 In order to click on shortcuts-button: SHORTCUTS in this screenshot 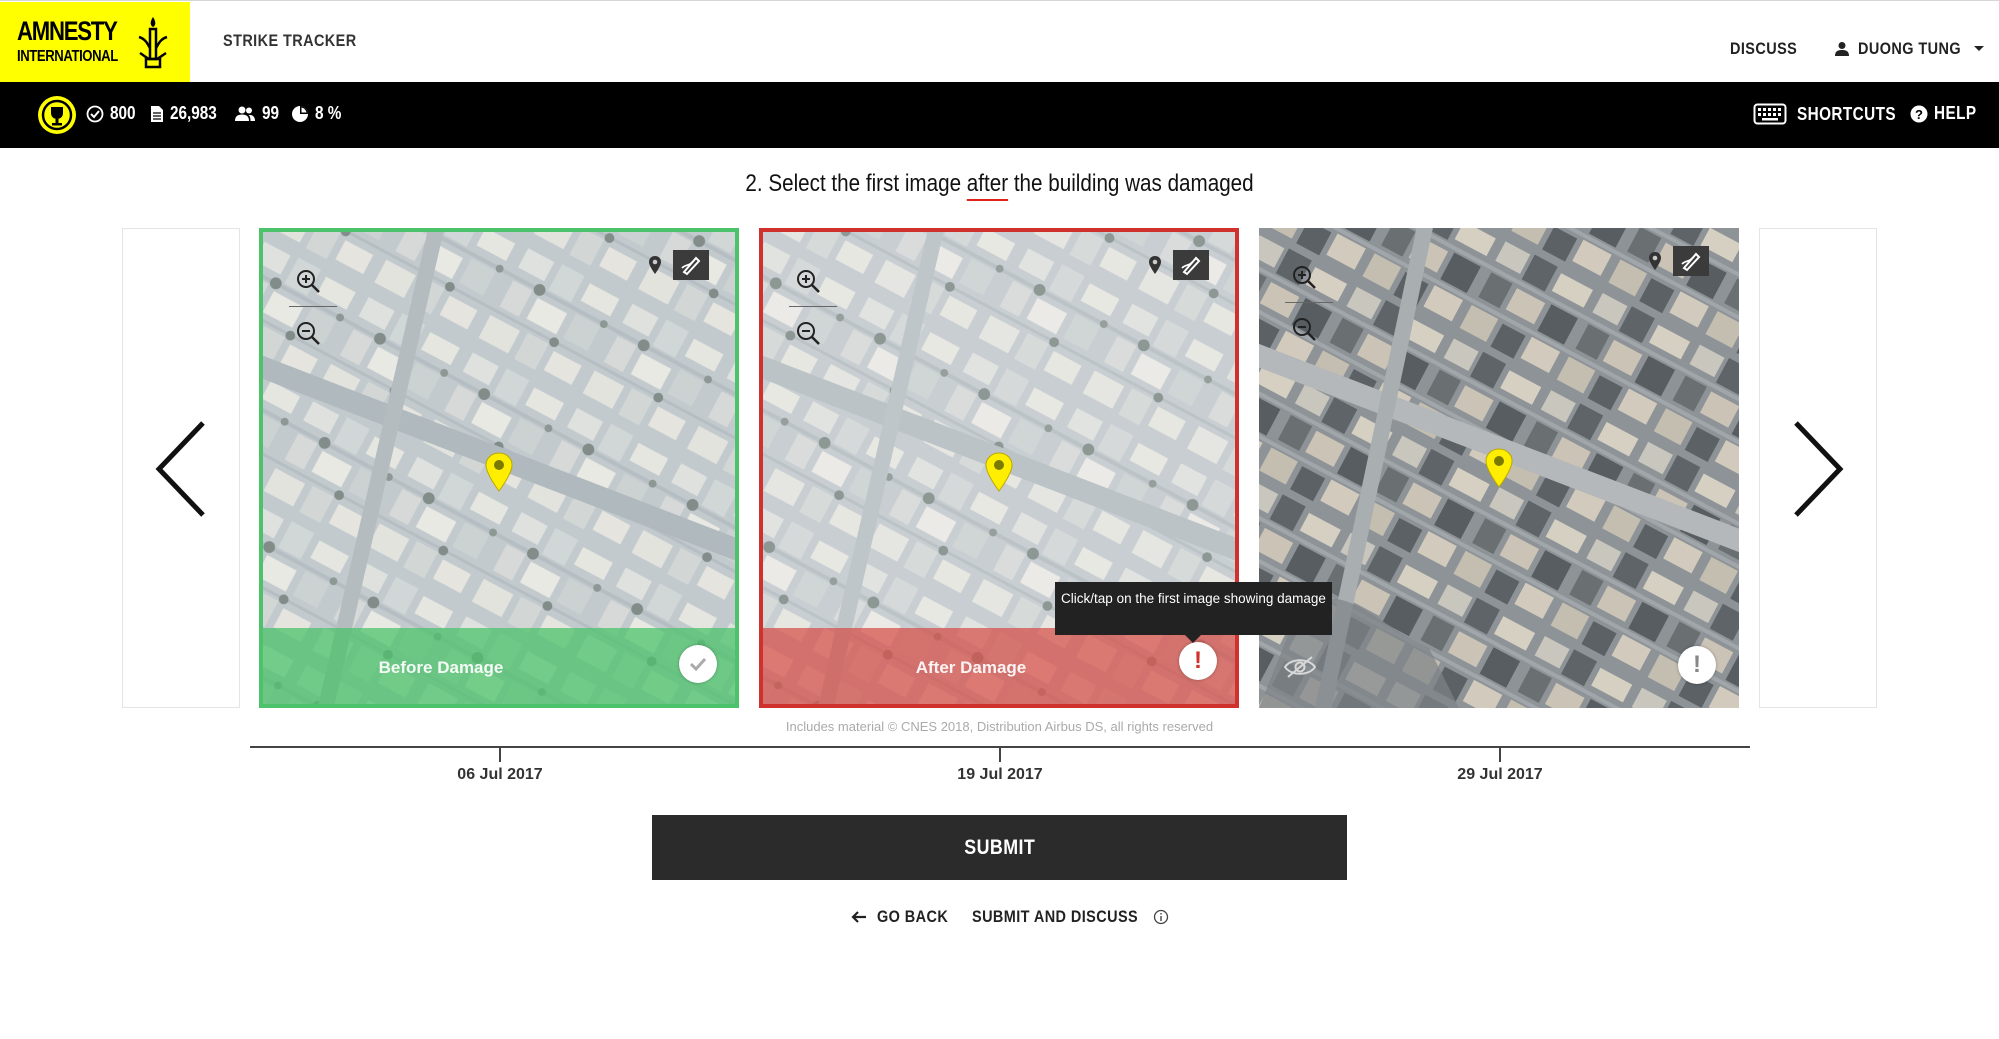, I will do `click(1833, 114)`.